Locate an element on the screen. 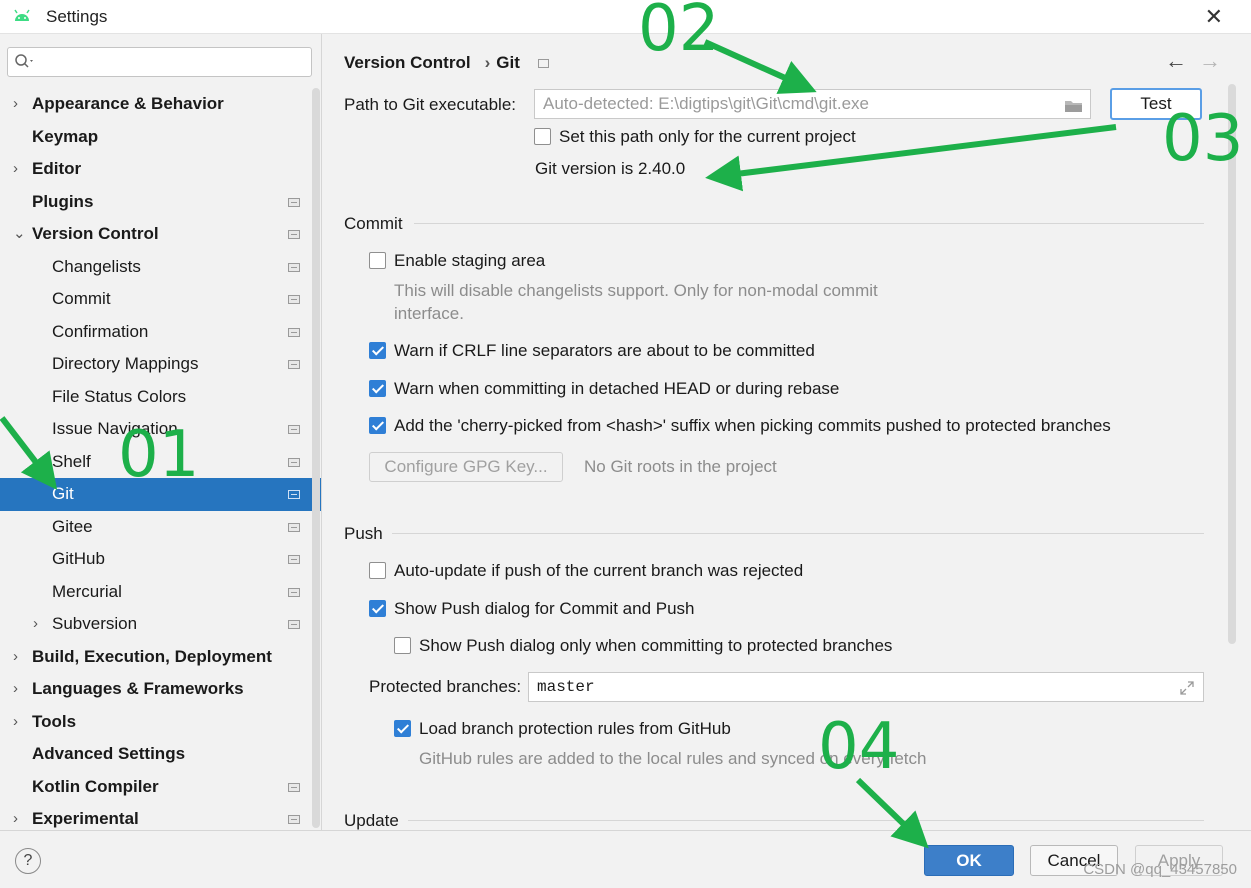  sidebar-item-label: Build, Execution, Deployment is located at coordinates (152, 656).